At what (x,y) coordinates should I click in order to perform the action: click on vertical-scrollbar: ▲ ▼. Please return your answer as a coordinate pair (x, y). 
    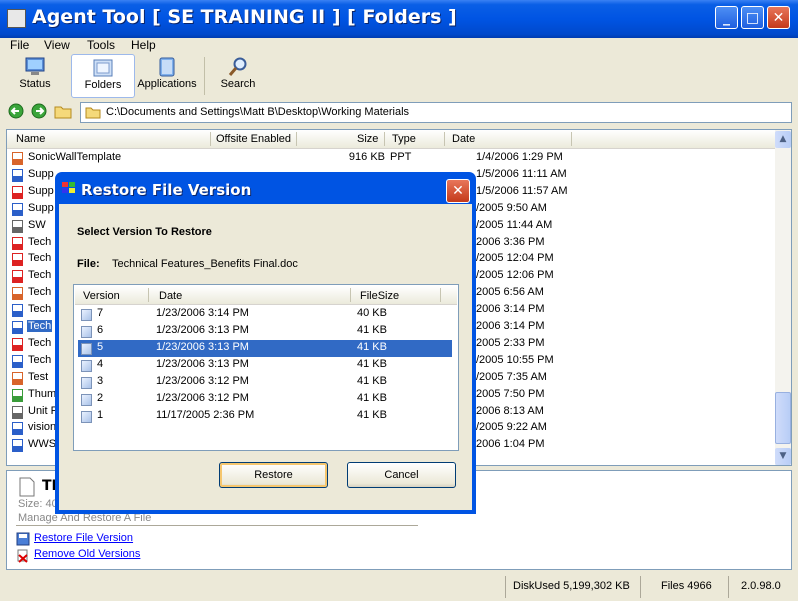
    Looking at the image, I should click on (783, 297).